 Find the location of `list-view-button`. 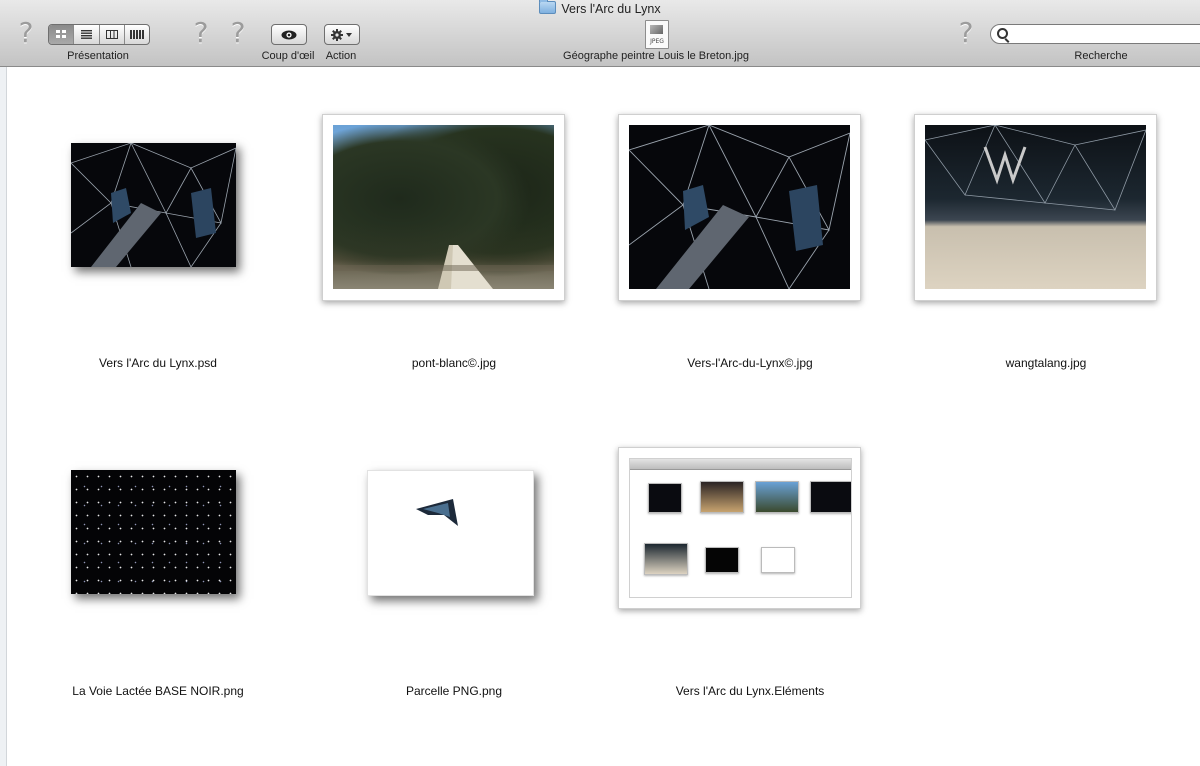

list-view-button is located at coordinates (87, 34).